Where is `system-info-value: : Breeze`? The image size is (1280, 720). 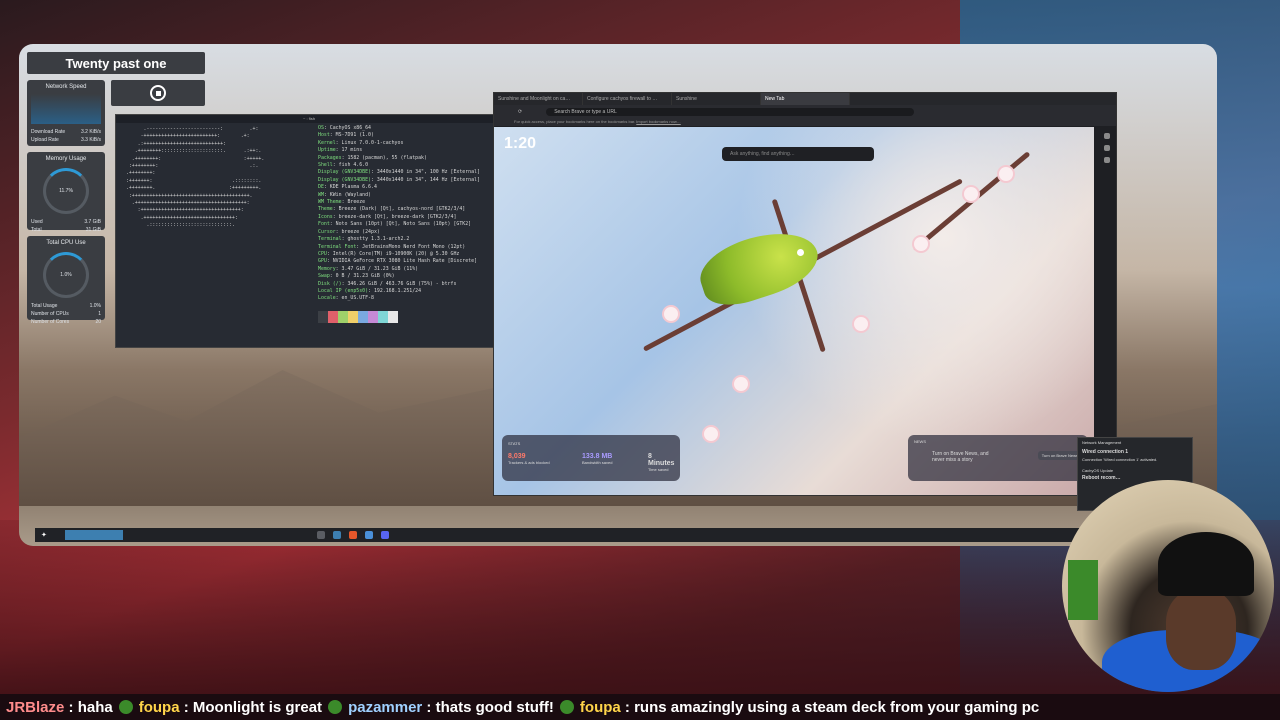
system-info-value: : Breeze is located at coordinates (353, 202).